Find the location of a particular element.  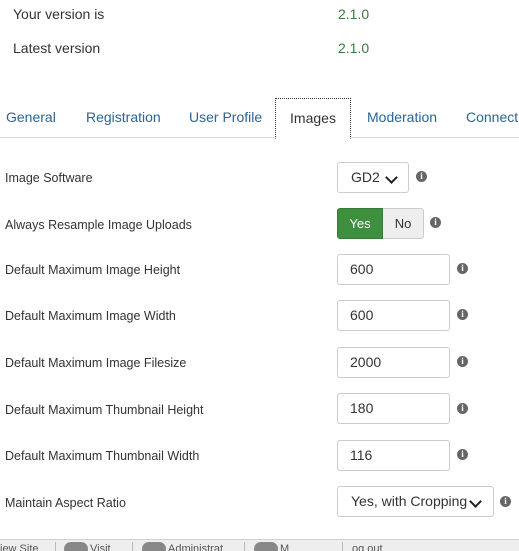

tab-connections: Connecti is located at coordinates (492, 117).